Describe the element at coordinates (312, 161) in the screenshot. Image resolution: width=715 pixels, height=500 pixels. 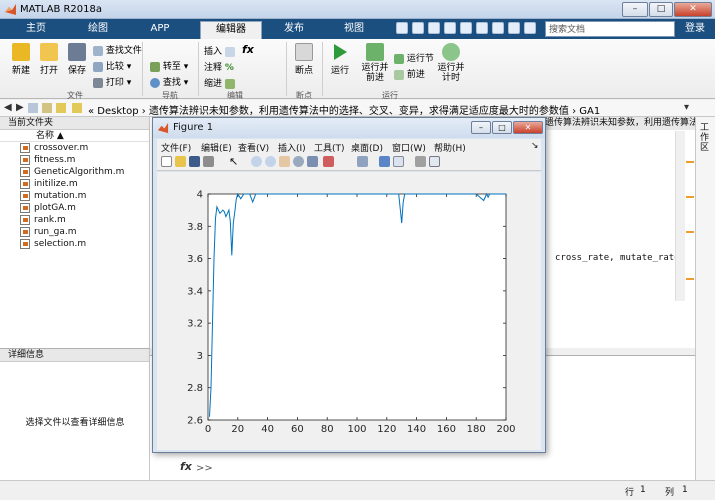
I see `data-cursor-icon` at that location.